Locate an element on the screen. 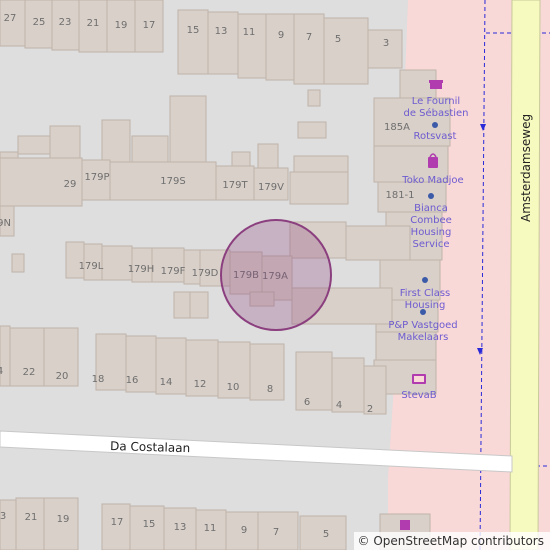 The image size is (550, 550). house-number: 2 is located at coordinates (370, 409).